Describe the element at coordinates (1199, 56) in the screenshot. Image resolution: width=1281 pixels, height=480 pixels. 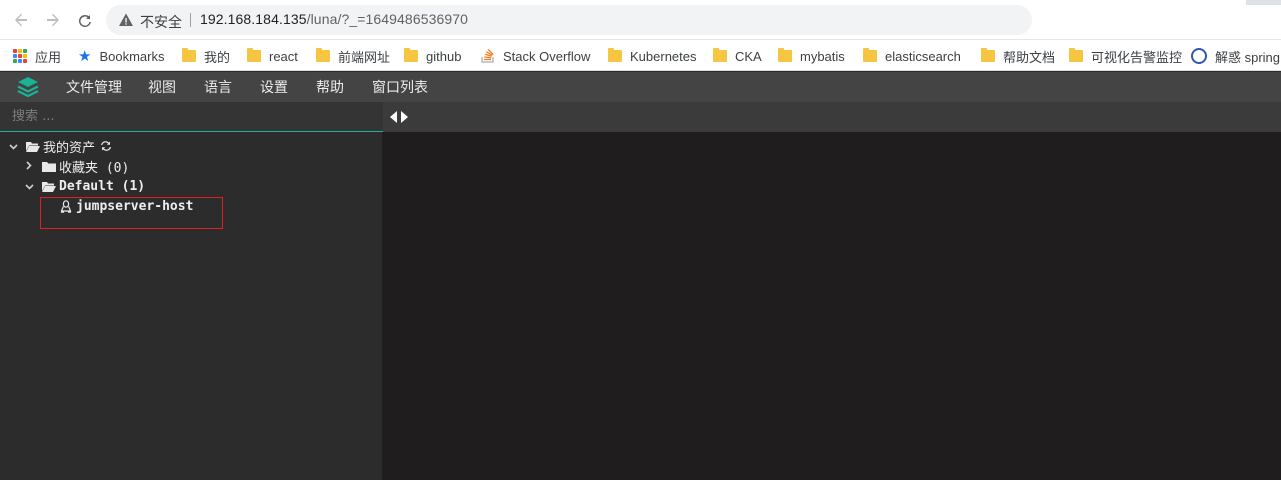
I see `extension-icon` at that location.